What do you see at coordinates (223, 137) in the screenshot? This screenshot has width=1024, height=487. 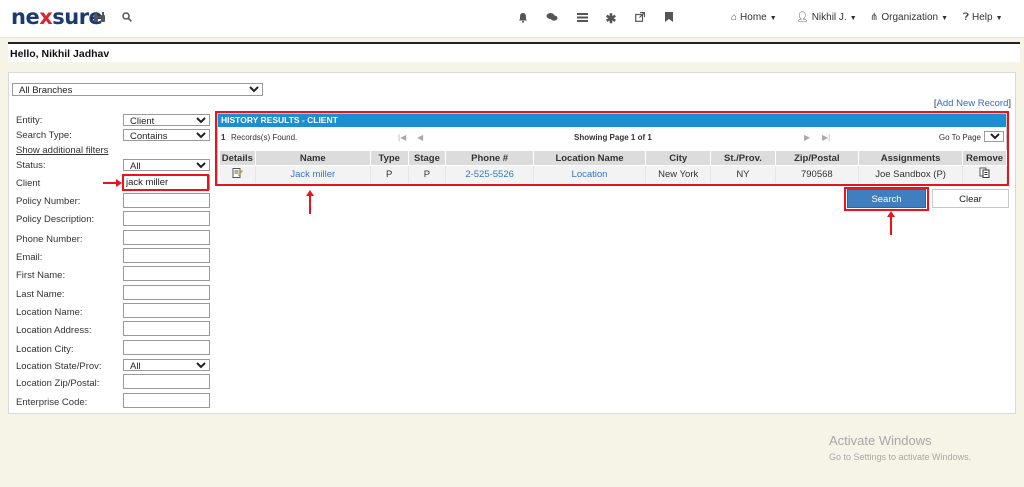 I see `records-count: 1` at bounding box center [223, 137].